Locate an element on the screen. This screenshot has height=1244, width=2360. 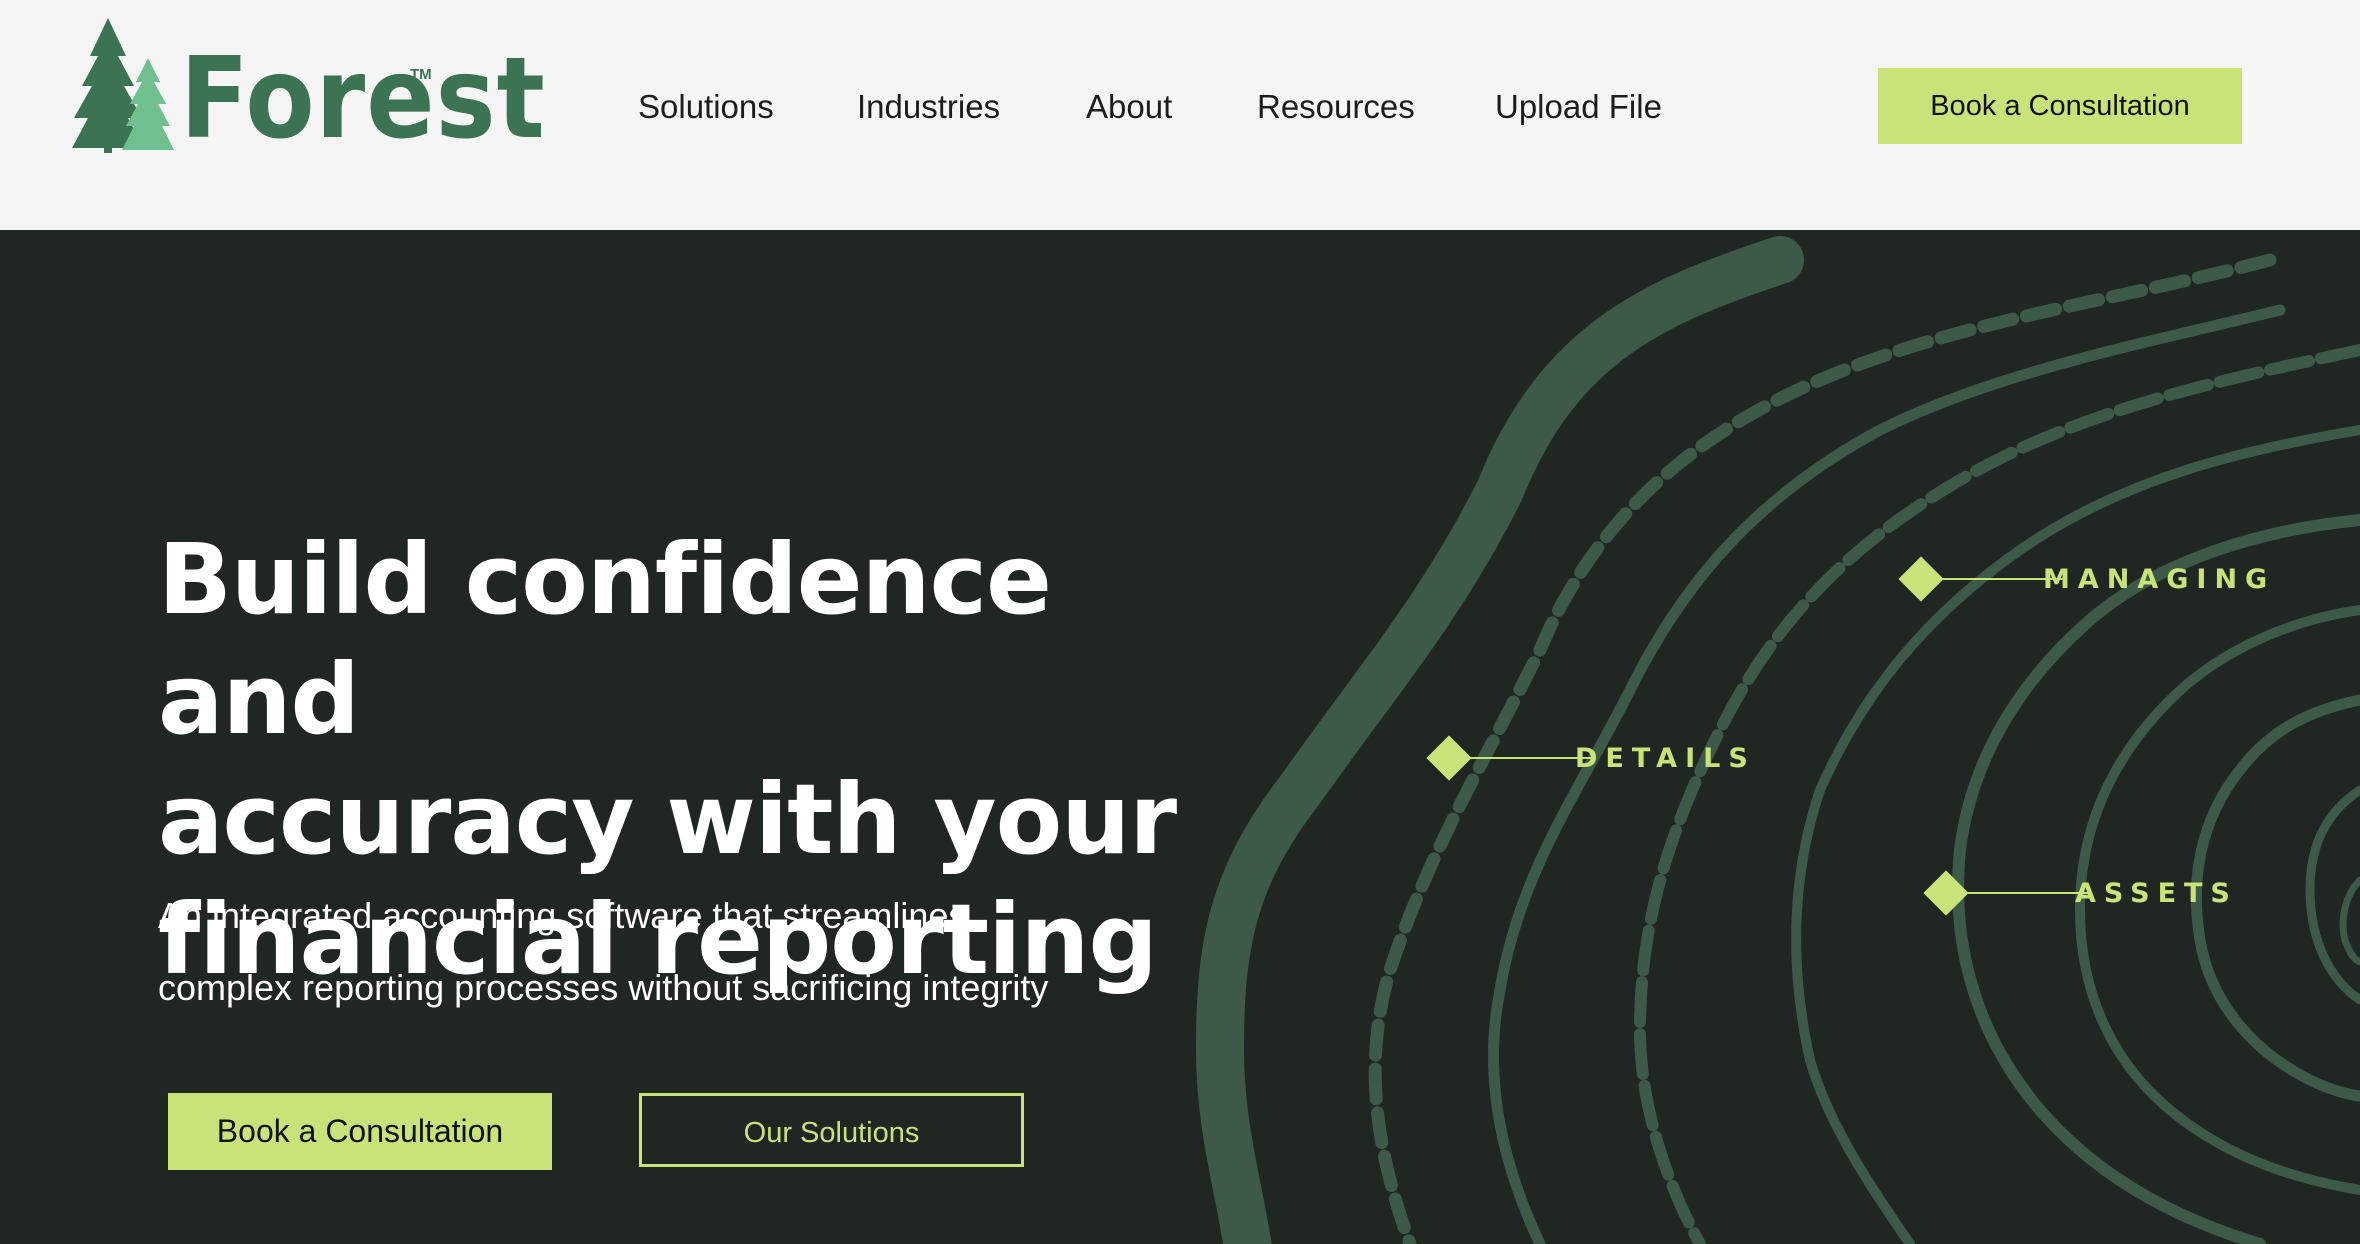
nav-industries: Industries is located at coordinates (928, 107).